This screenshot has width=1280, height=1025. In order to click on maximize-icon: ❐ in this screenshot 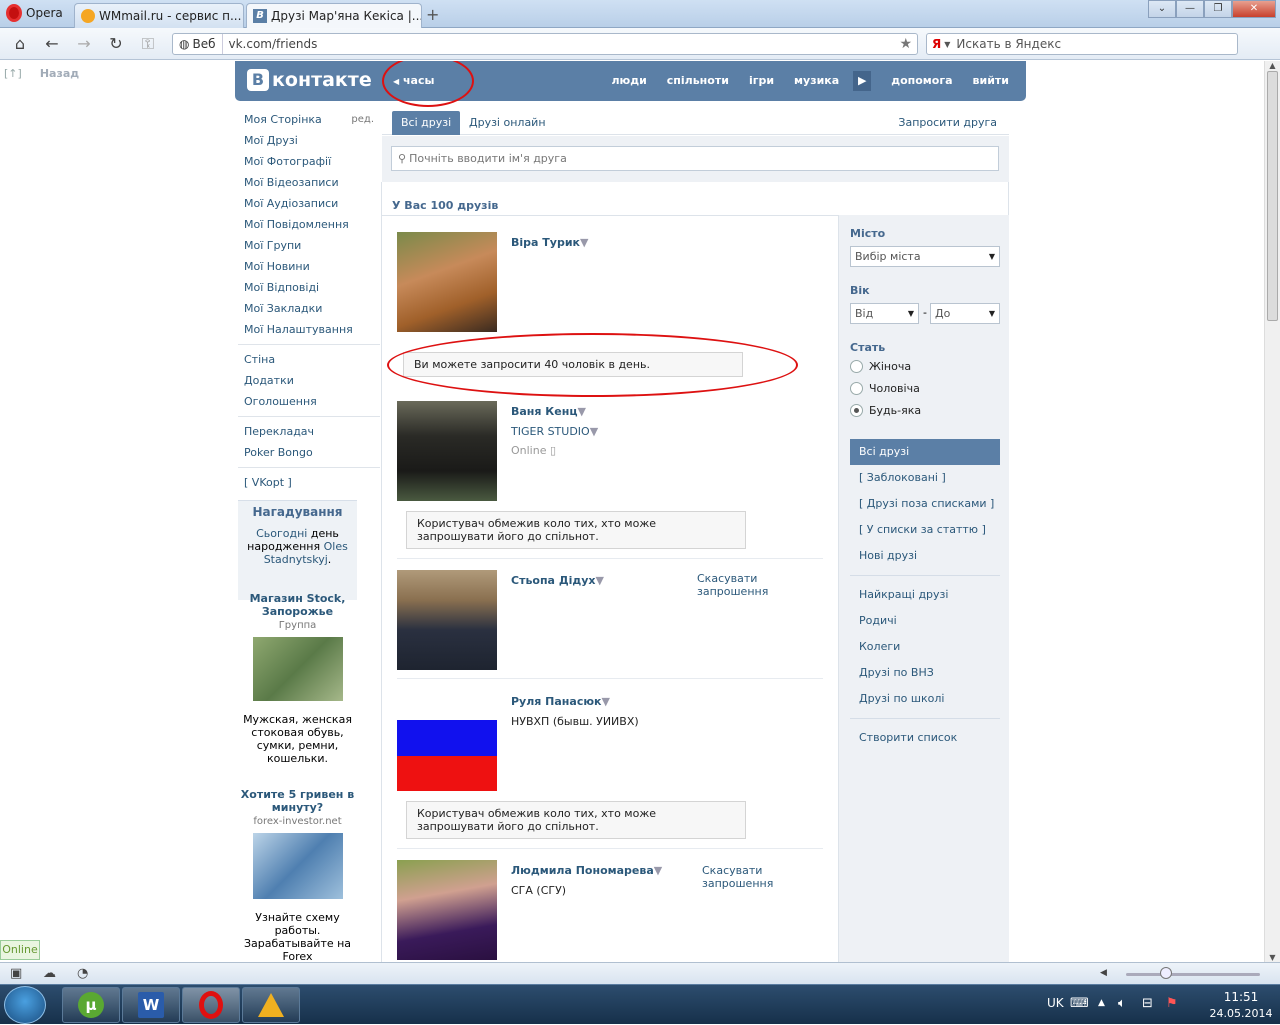, I will do `click(1218, 9)`.